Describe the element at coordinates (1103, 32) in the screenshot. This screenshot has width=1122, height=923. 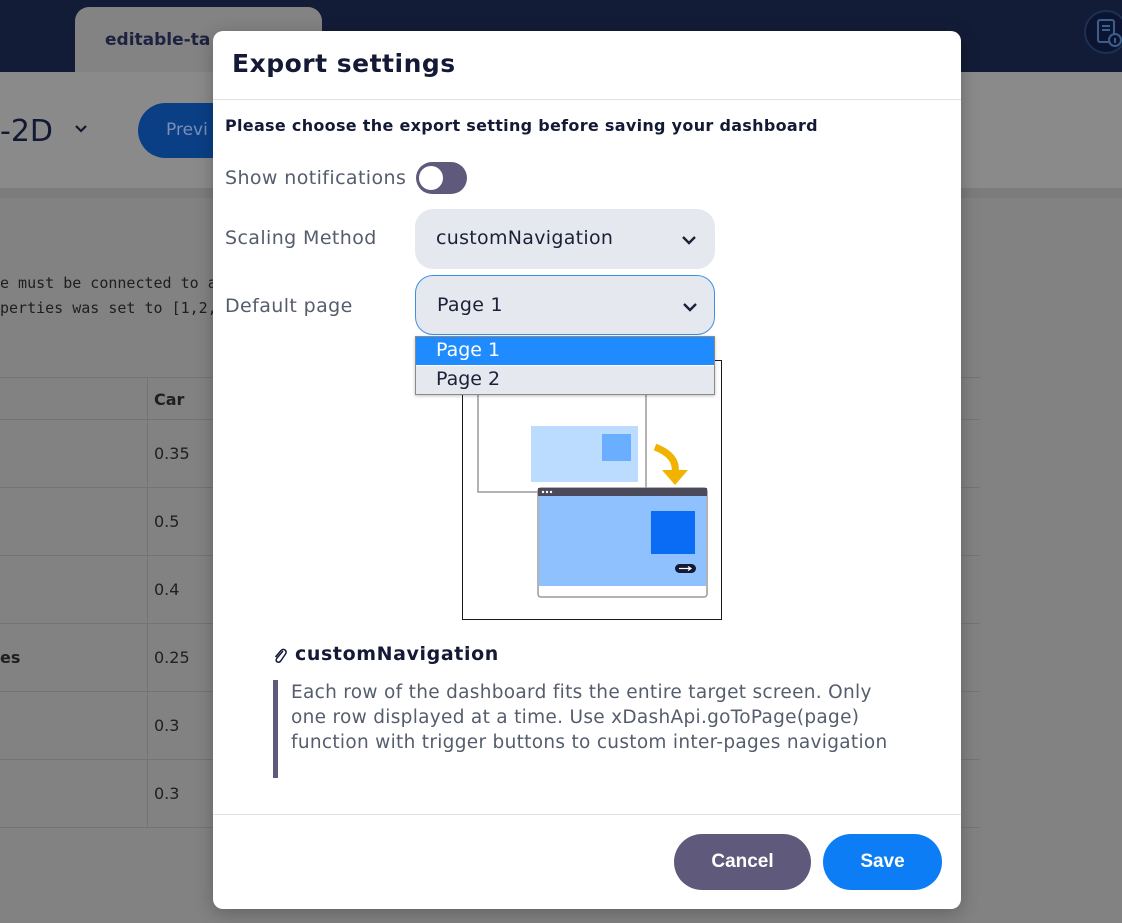
I see `help-doc-icon` at that location.